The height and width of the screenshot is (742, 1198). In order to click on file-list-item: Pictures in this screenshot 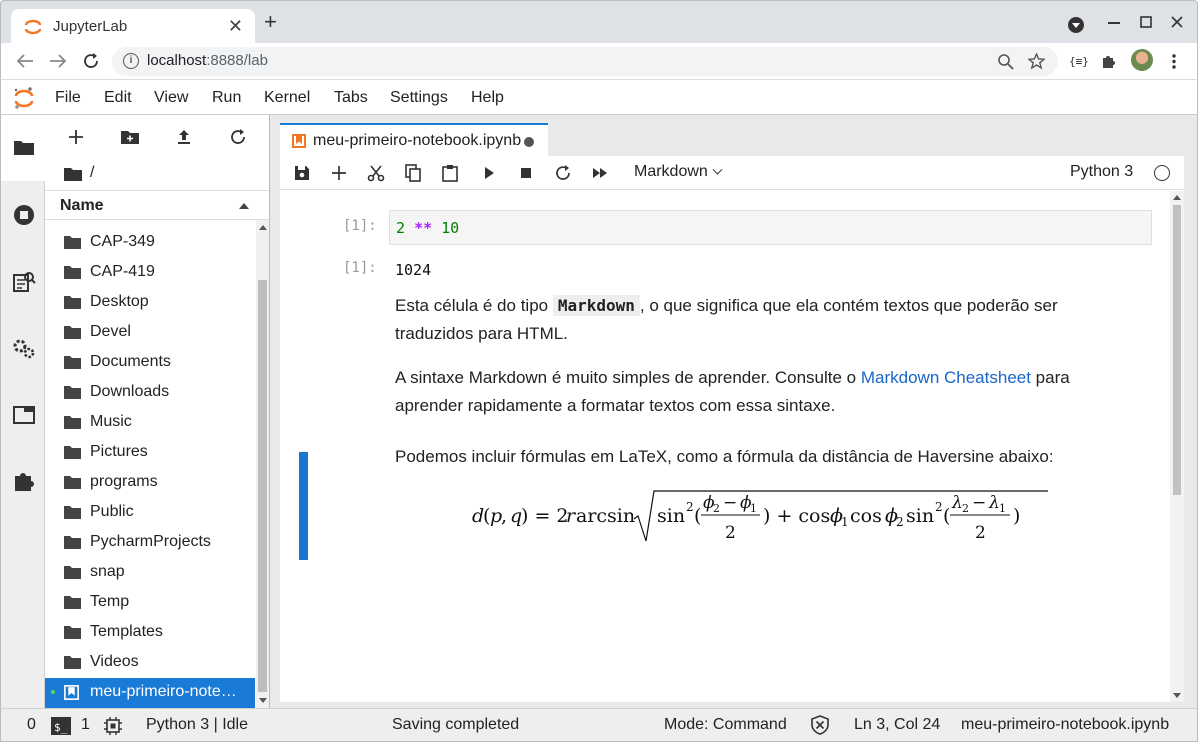, I will do `click(150, 453)`.